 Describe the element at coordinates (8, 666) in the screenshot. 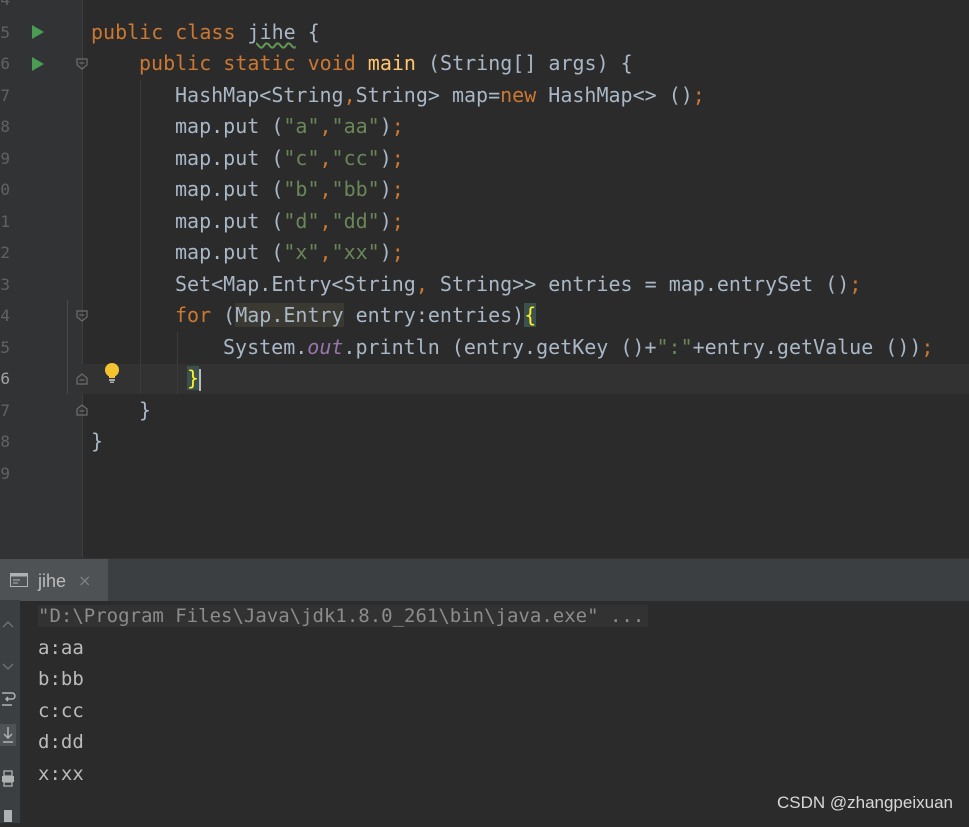

I see `scroll-down-icon` at that location.